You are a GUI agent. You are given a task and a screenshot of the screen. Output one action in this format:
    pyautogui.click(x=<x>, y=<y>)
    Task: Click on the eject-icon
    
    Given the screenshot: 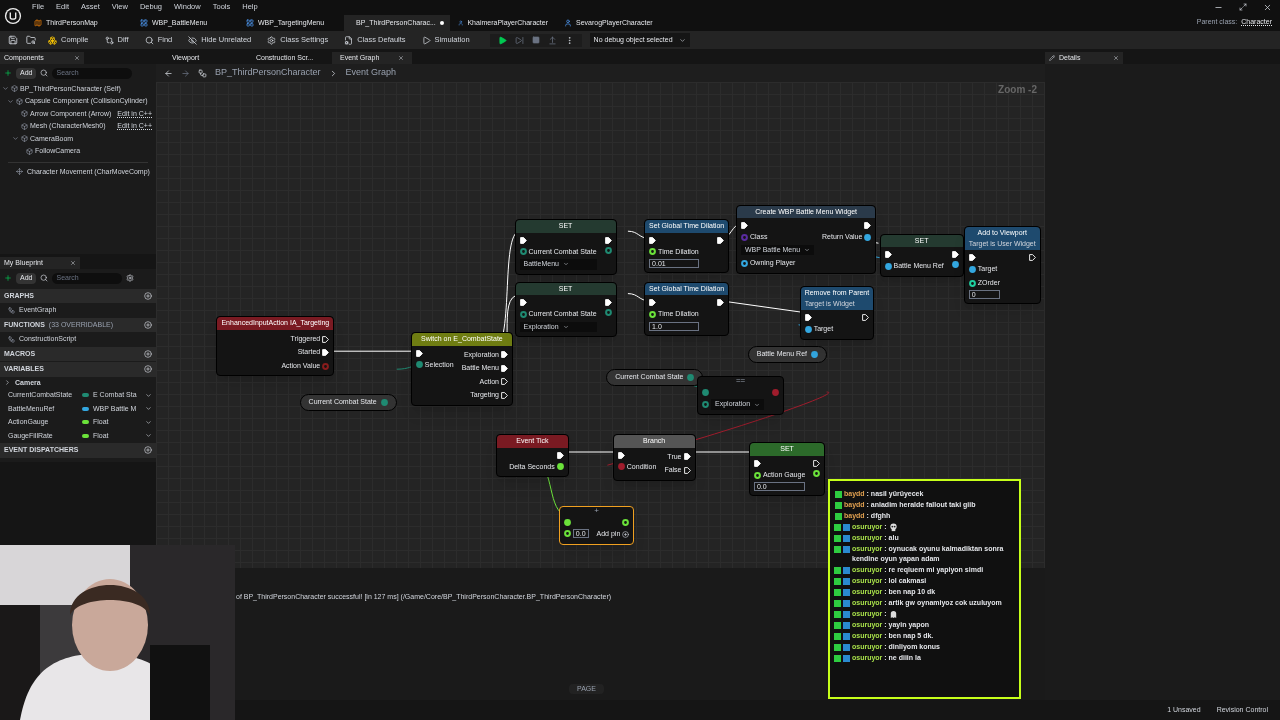 What is the action you would take?
    pyautogui.click(x=552, y=40)
    